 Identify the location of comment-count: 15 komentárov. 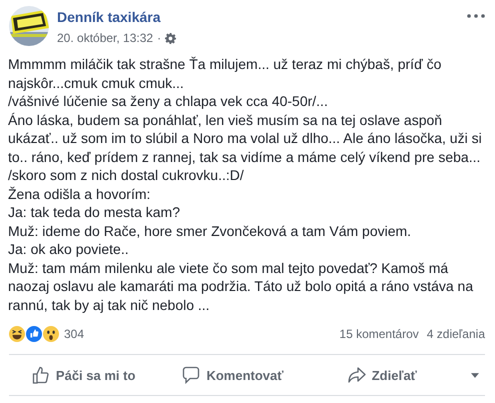
(379, 334).